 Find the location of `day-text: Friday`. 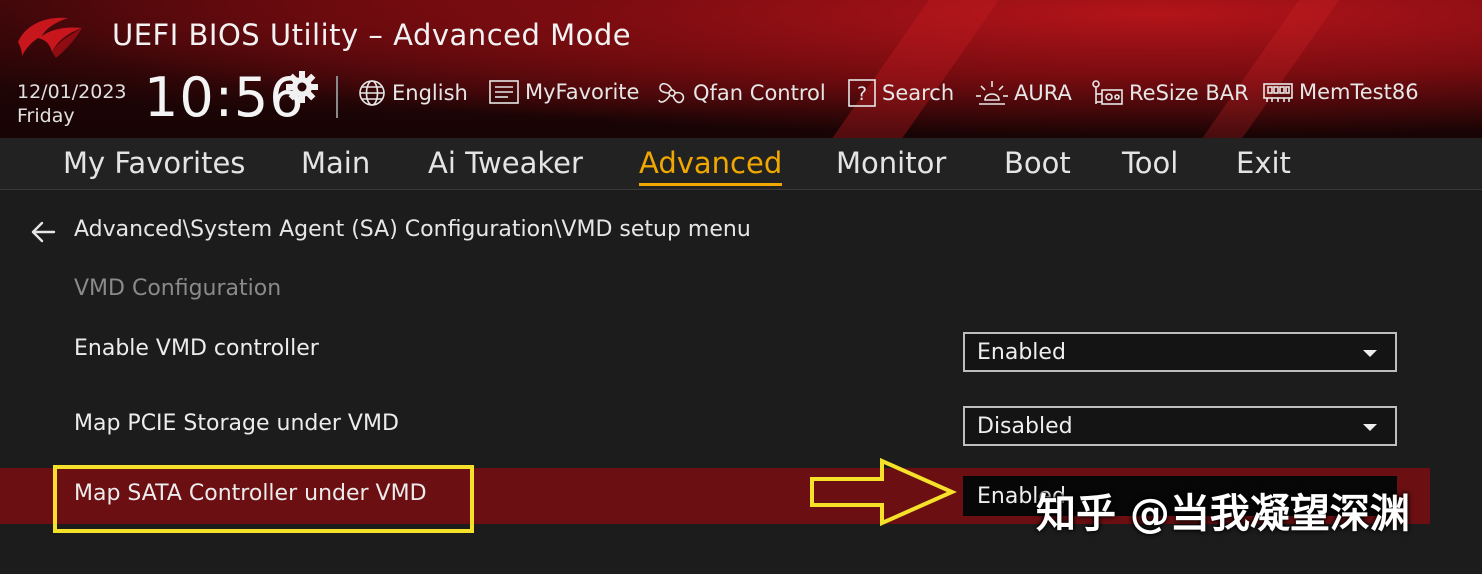

day-text: Friday is located at coordinates (46, 116).